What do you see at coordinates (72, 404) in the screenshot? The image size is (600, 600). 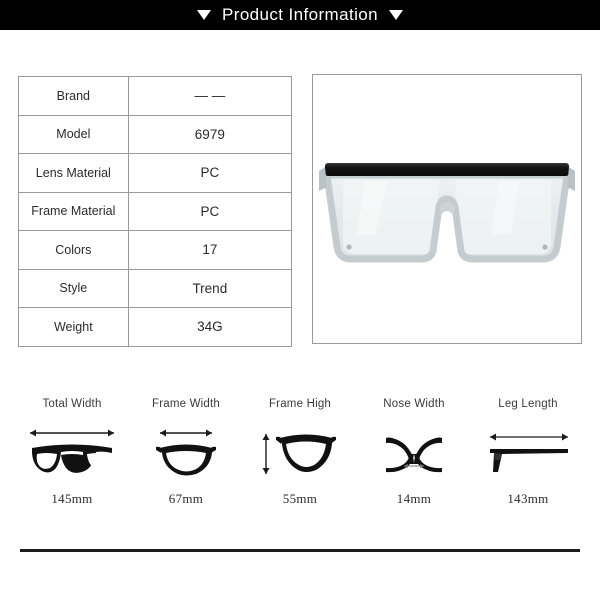 I see `measurement-label: Total Width` at bounding box center [72, 404].